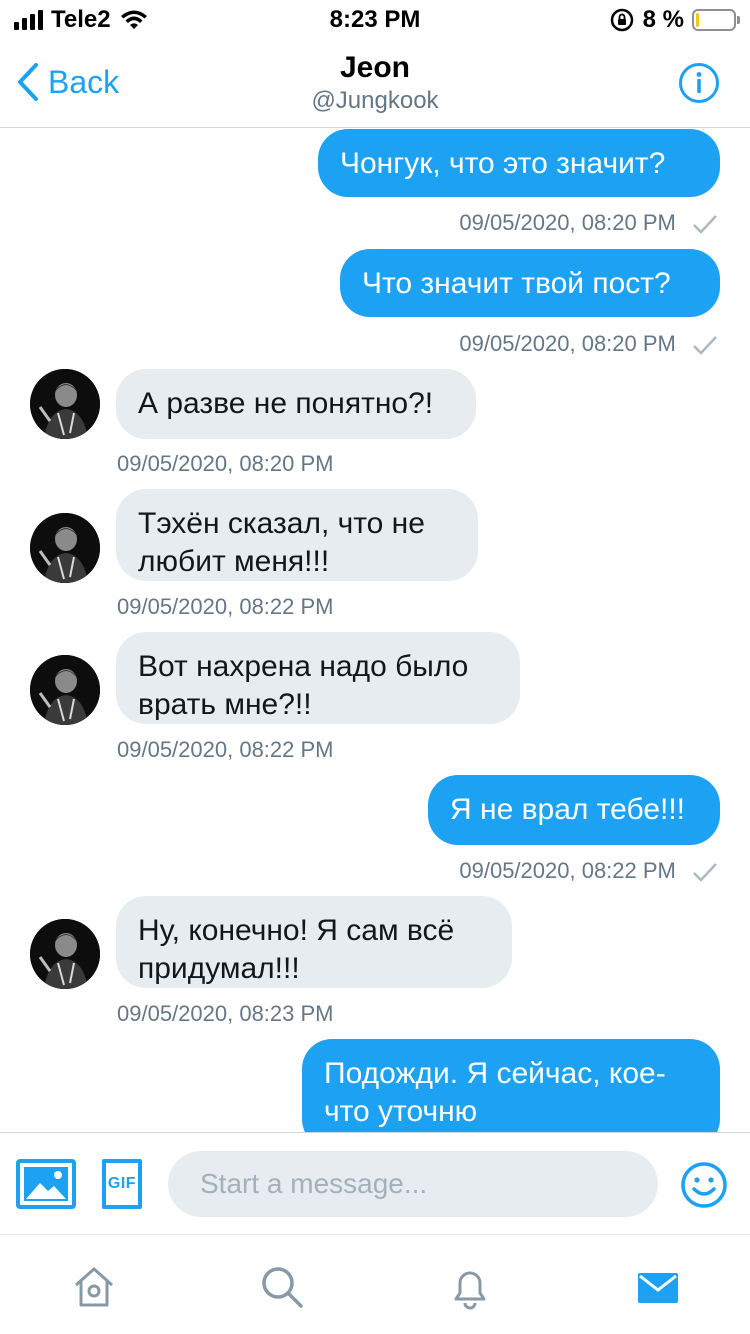 This screenshot has width=750, height=1334. I want to click on message-text: Я не врал тебе!!!, so click(568, 809).